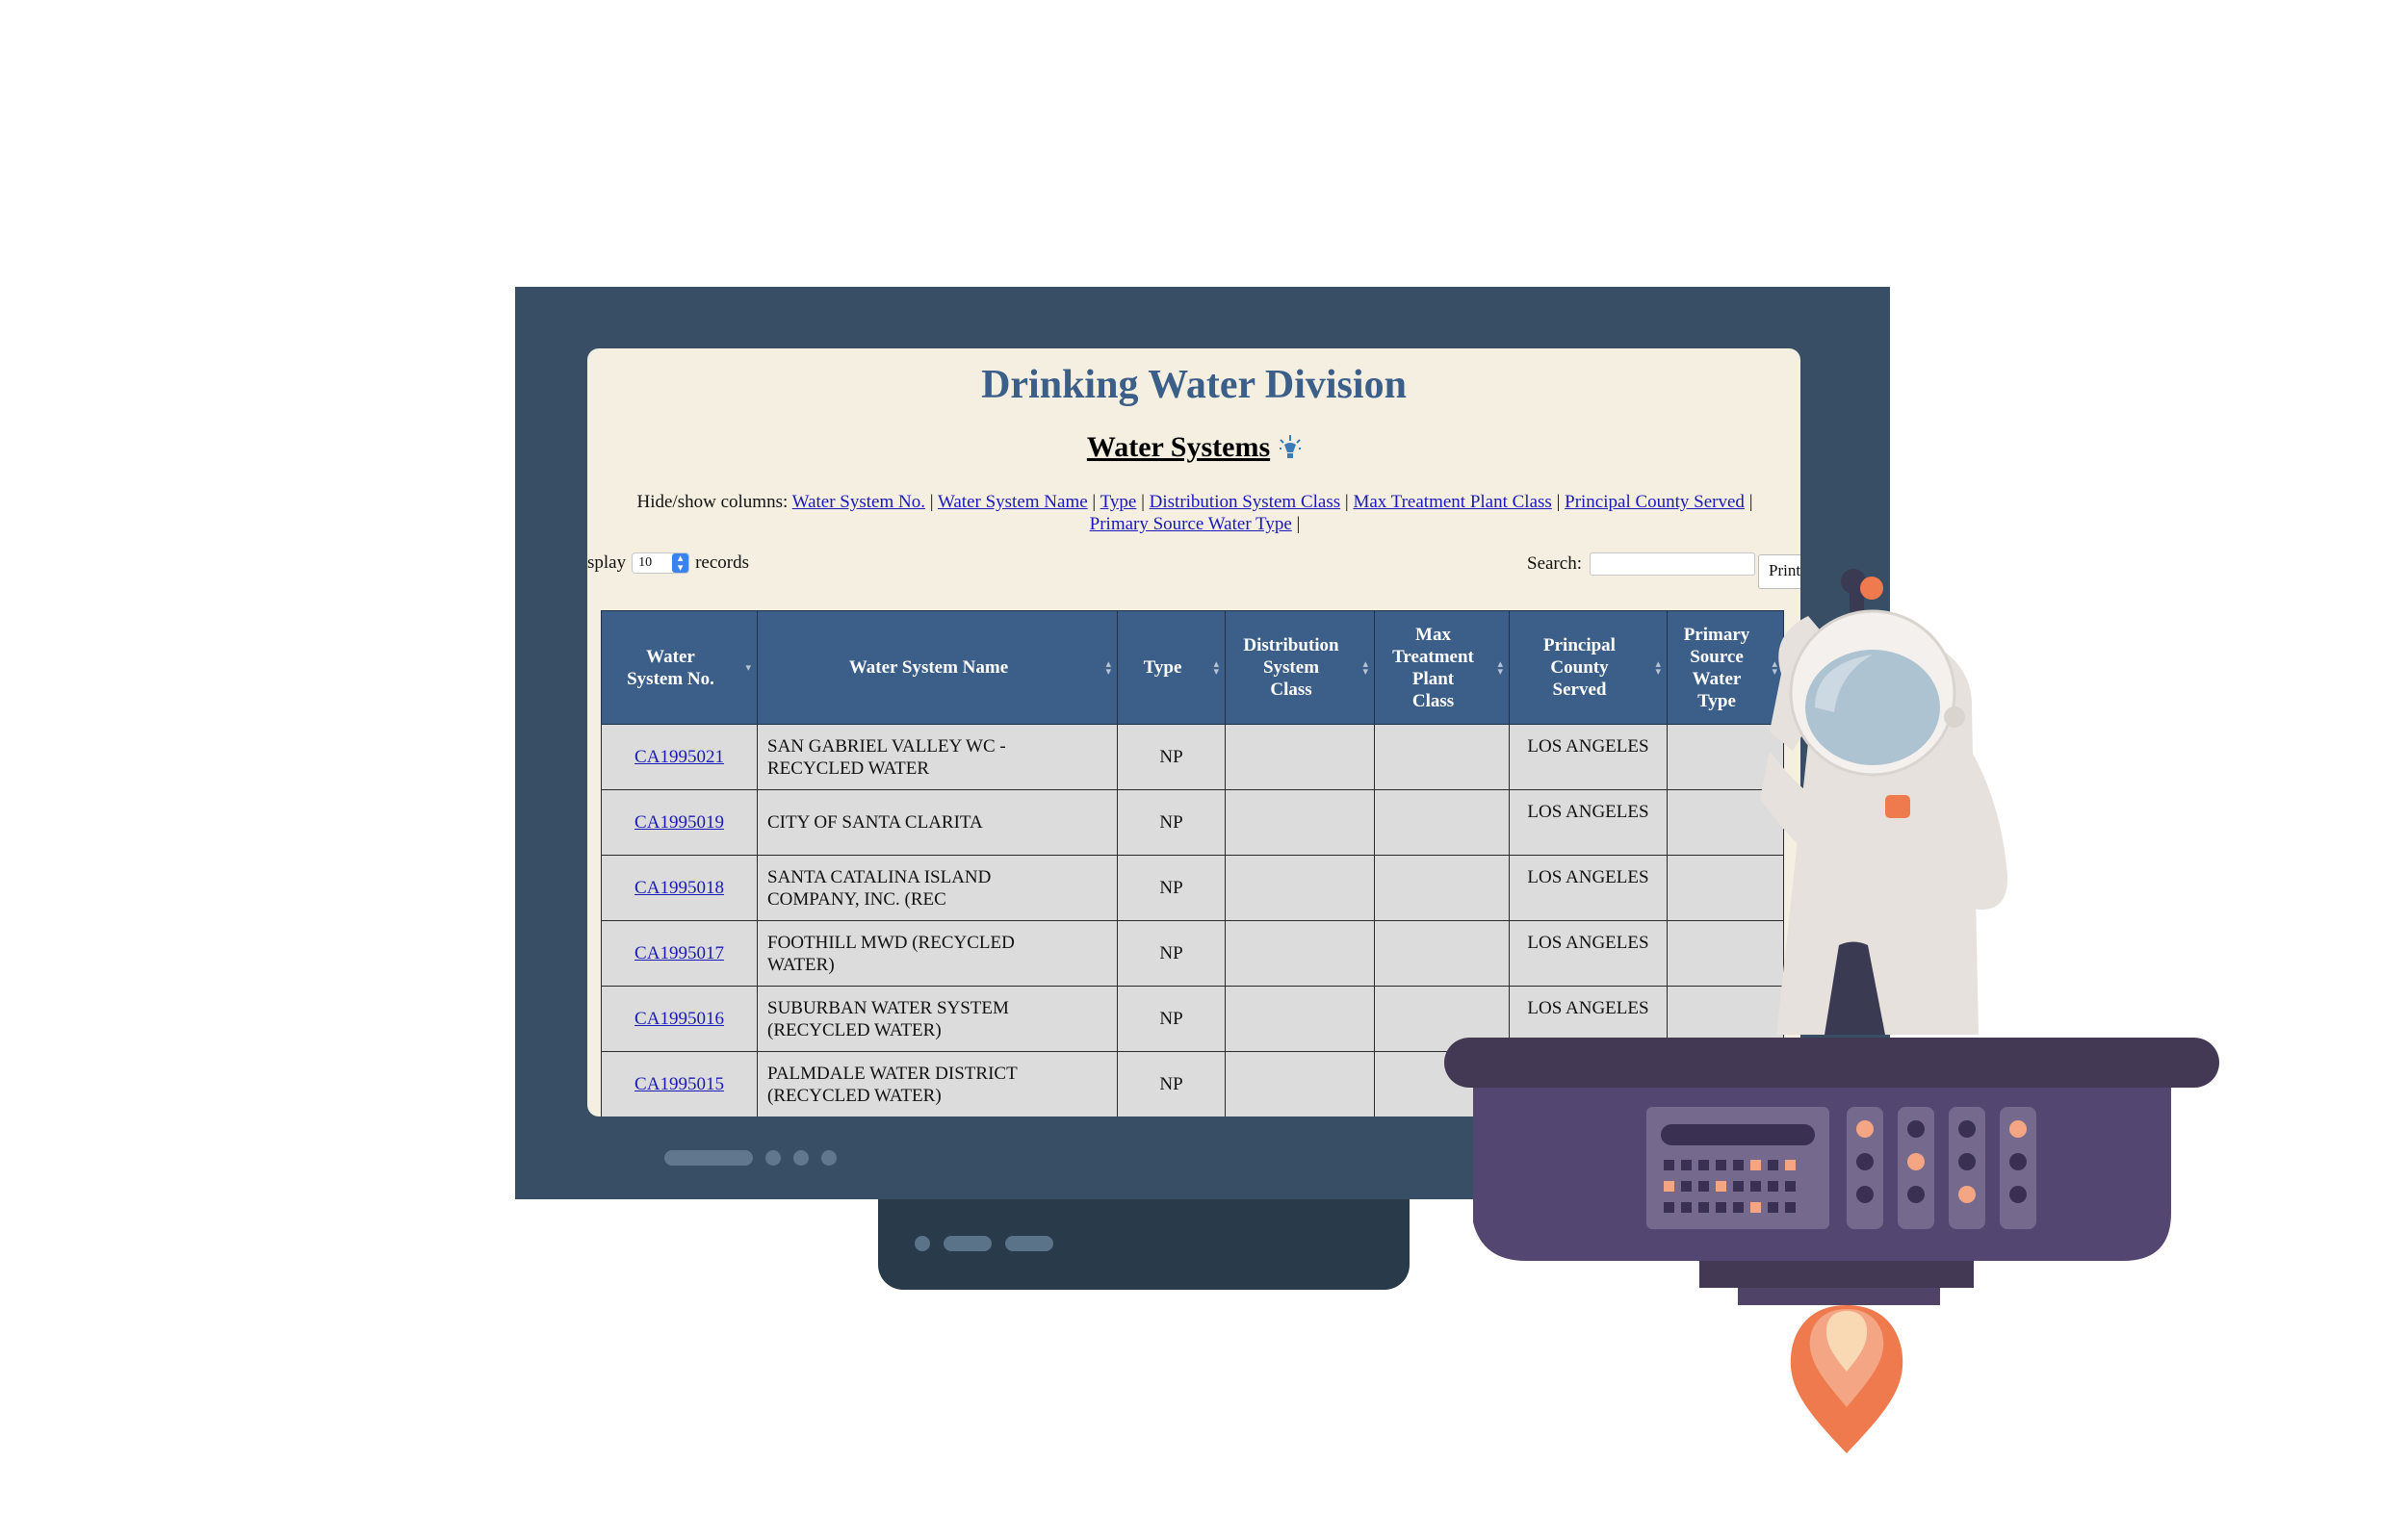 This screenshot has width=2407, height=1540. I want to click on column-header-water-system-name: Water System Name ▴ ▾, so click(937, 667).